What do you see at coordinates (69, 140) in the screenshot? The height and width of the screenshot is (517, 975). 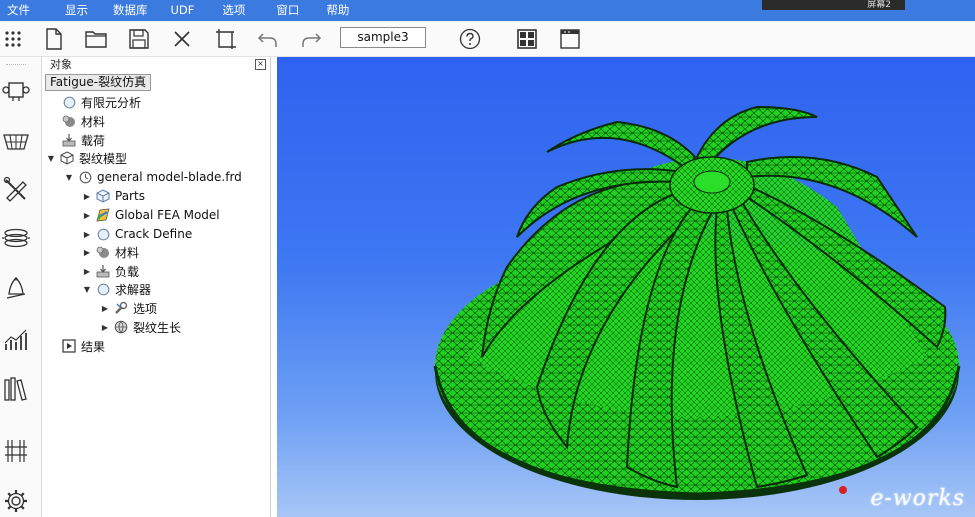 I see `load-hand-icon` at bounding box center [69, 140].